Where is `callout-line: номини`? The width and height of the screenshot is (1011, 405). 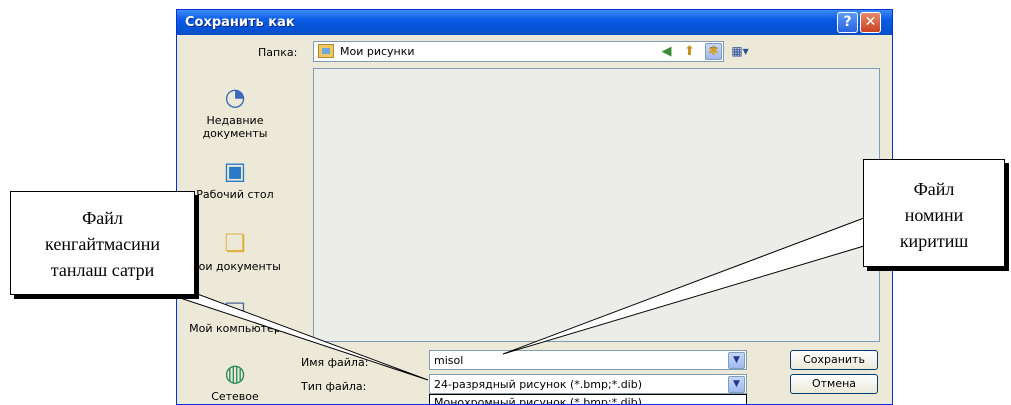
callout-line: номини is located at coordinates (934, 215).